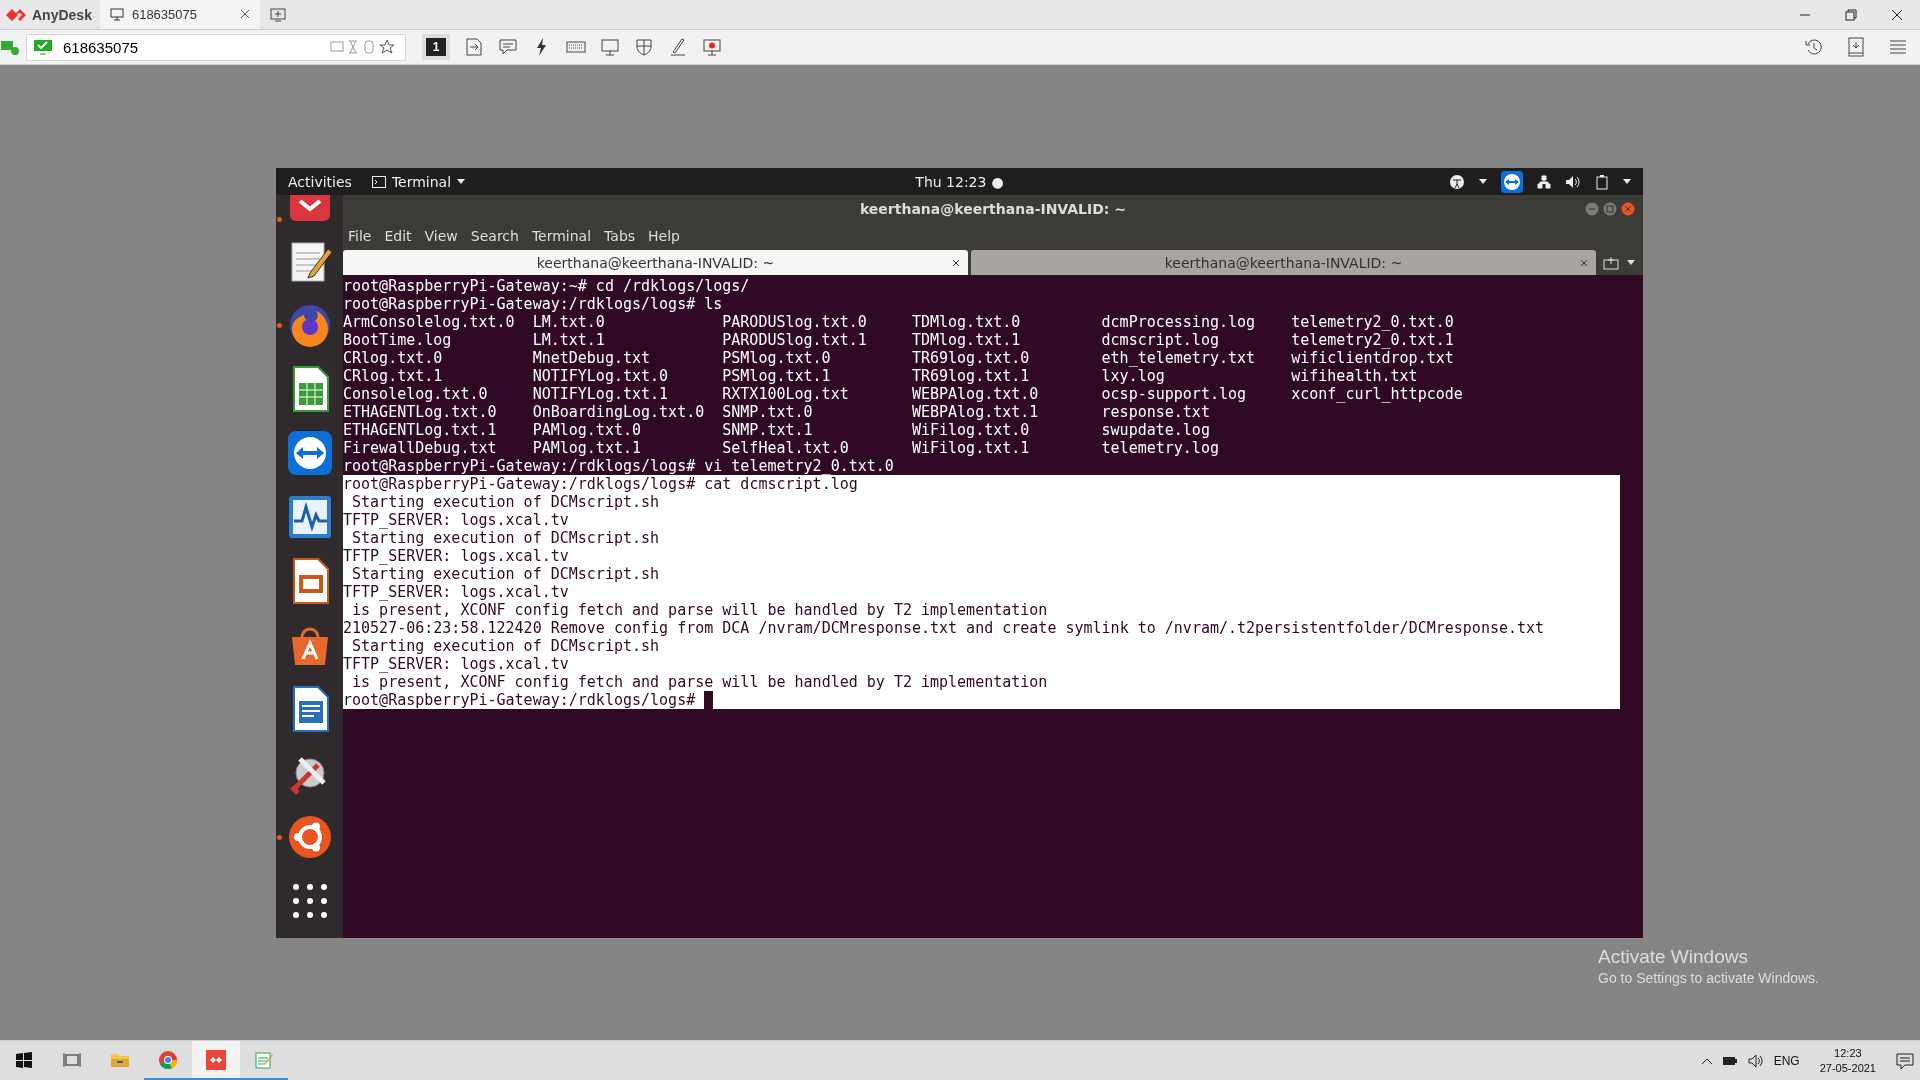 This screenshot has width=1920, height=1080. I want to click on file-name: ArmConsolelog.txt.0, so click(429, 322).